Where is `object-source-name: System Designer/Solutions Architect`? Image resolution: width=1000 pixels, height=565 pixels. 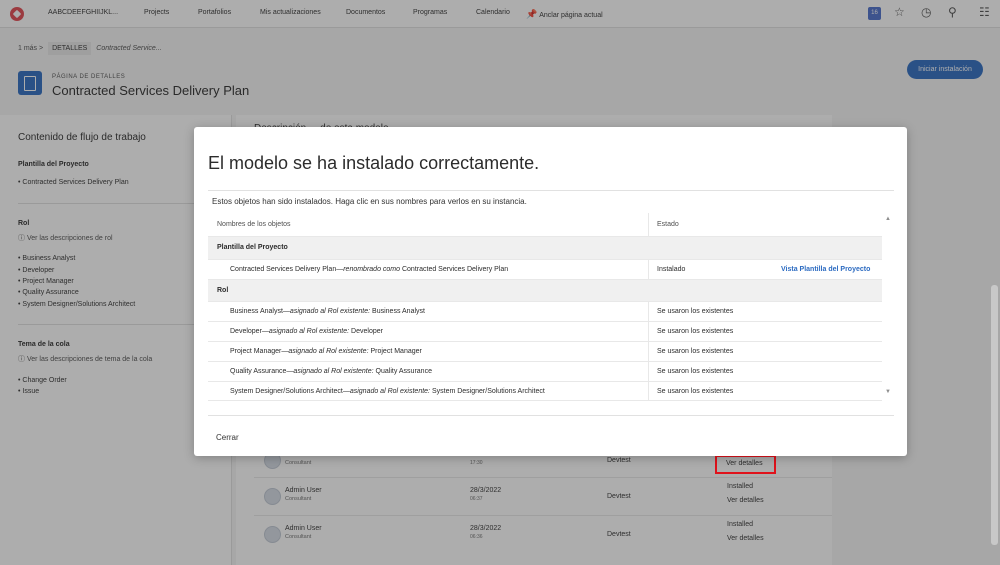
object-source-name: System Designer/Solutions Architect is located at coordinates (286, 391).